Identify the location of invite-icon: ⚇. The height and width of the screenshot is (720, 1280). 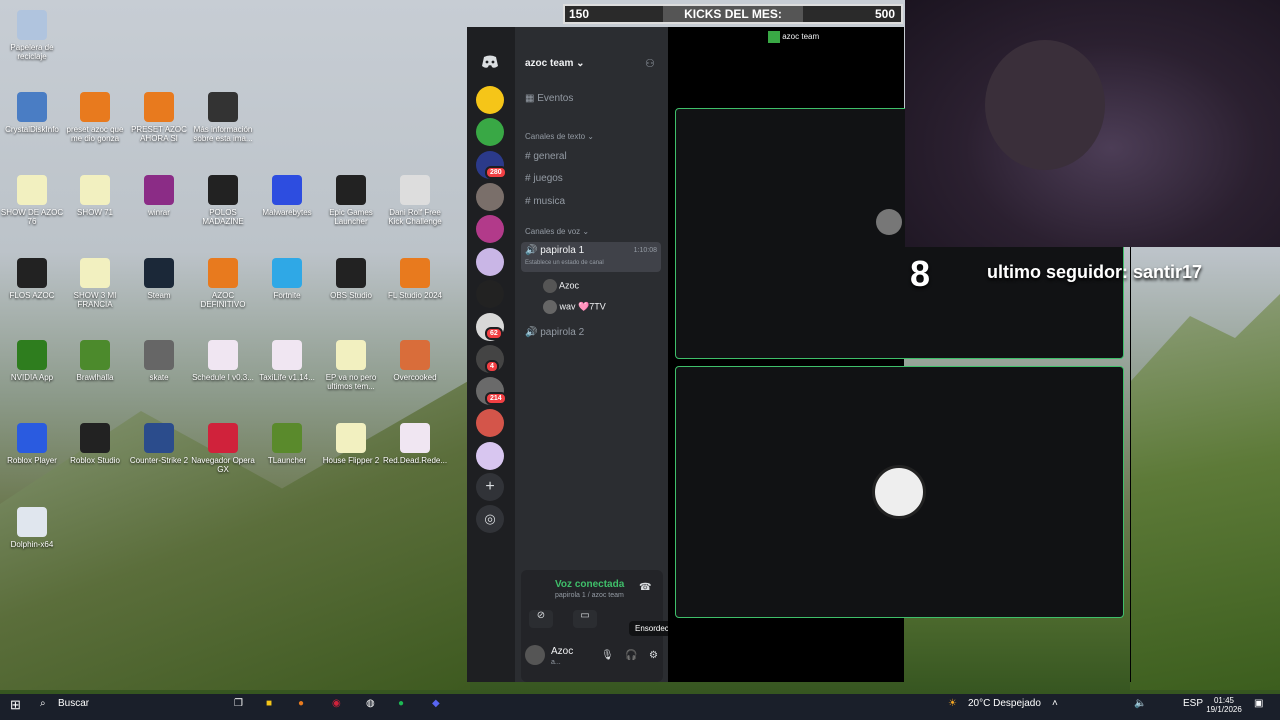
(650, 63).